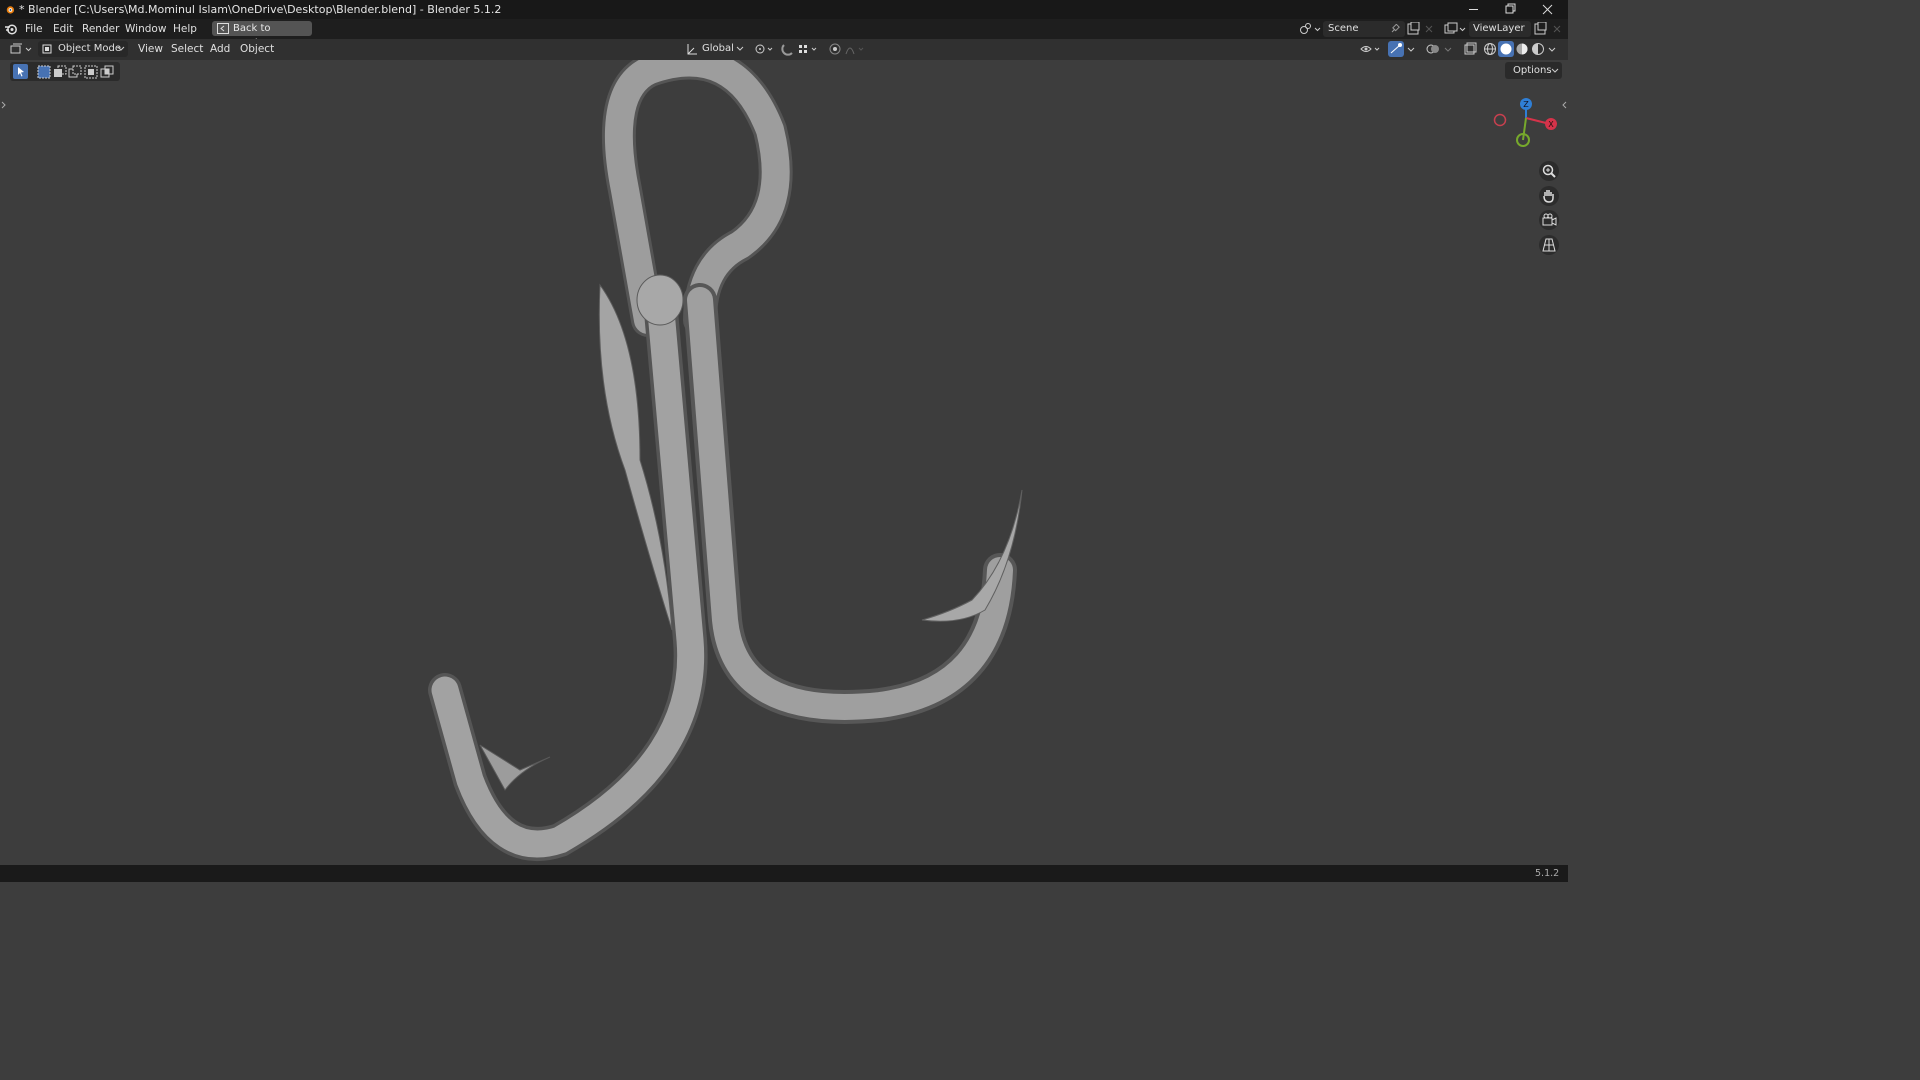 The height and width of the screenshot is (1080, 1920). What do you see at coordinates (257, 49) in the screenshot?
I see `menu-object: Object` at bounding box center [257, 49].